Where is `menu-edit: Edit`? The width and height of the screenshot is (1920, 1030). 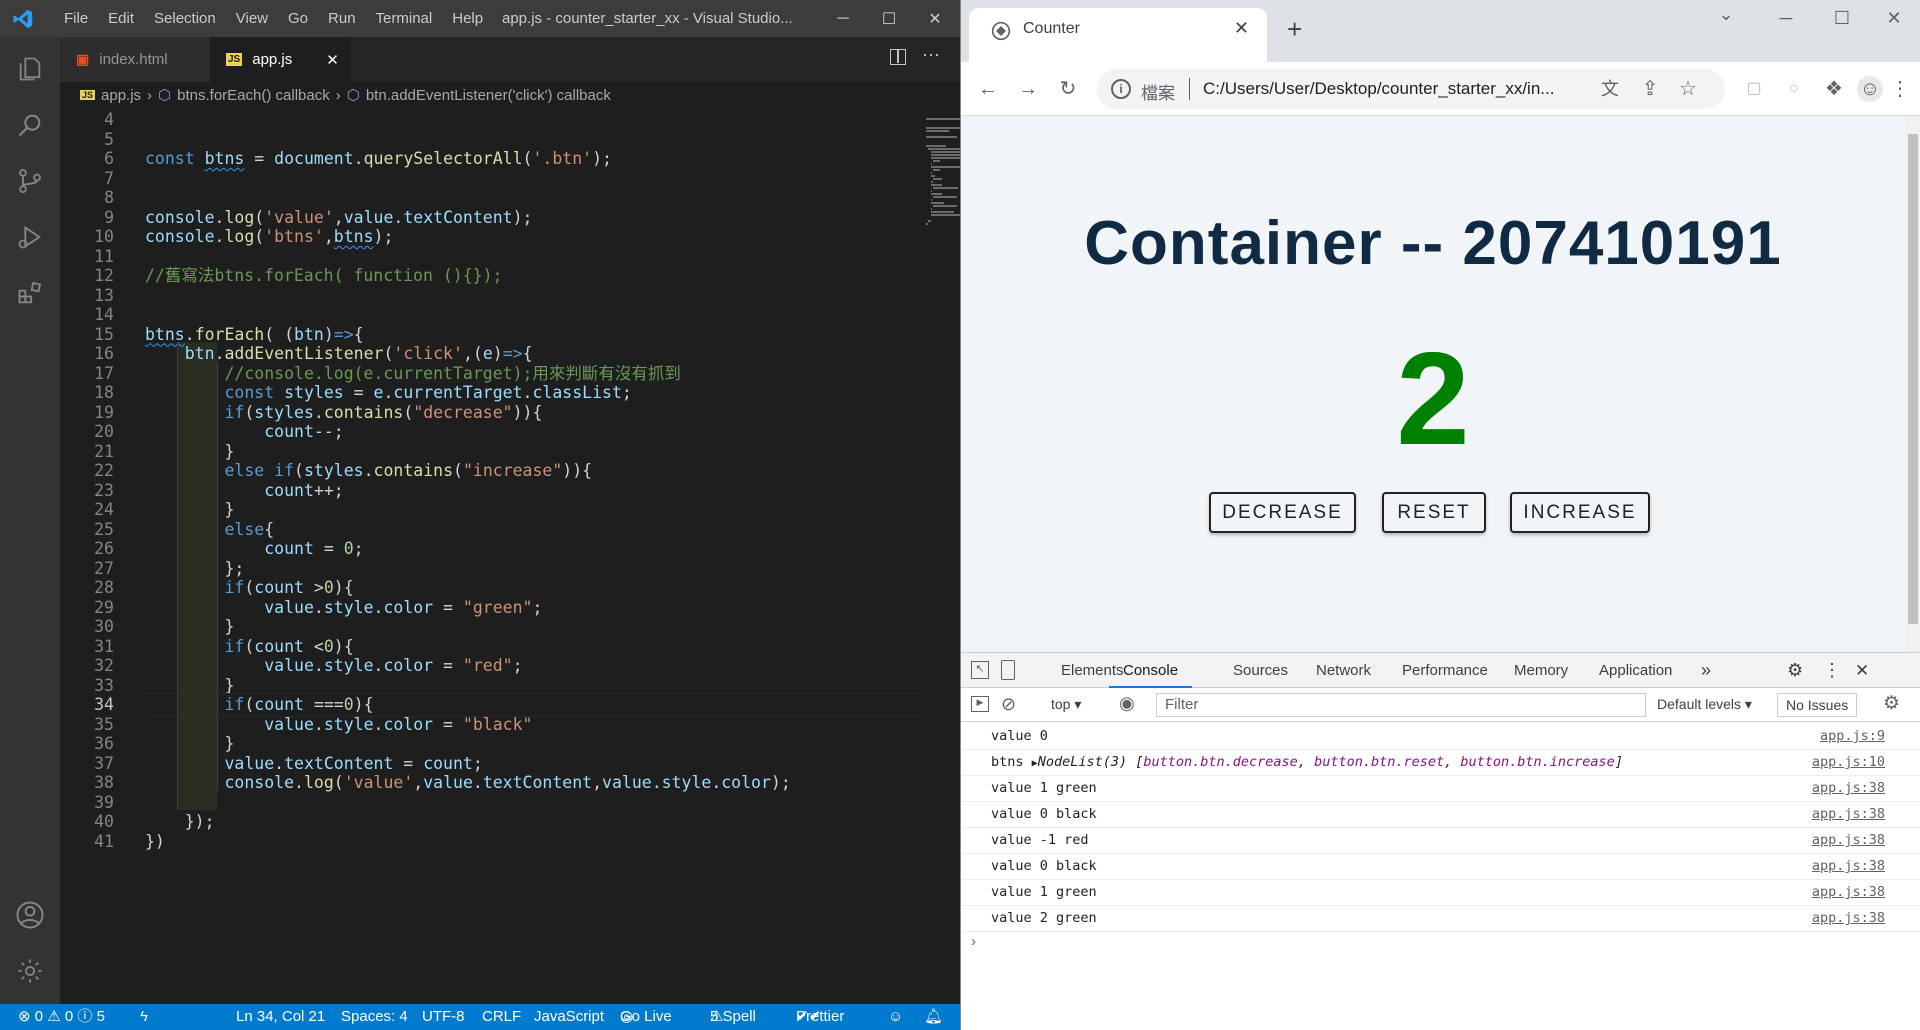 menu-edit: Edit is located at coordinates (121, 18).